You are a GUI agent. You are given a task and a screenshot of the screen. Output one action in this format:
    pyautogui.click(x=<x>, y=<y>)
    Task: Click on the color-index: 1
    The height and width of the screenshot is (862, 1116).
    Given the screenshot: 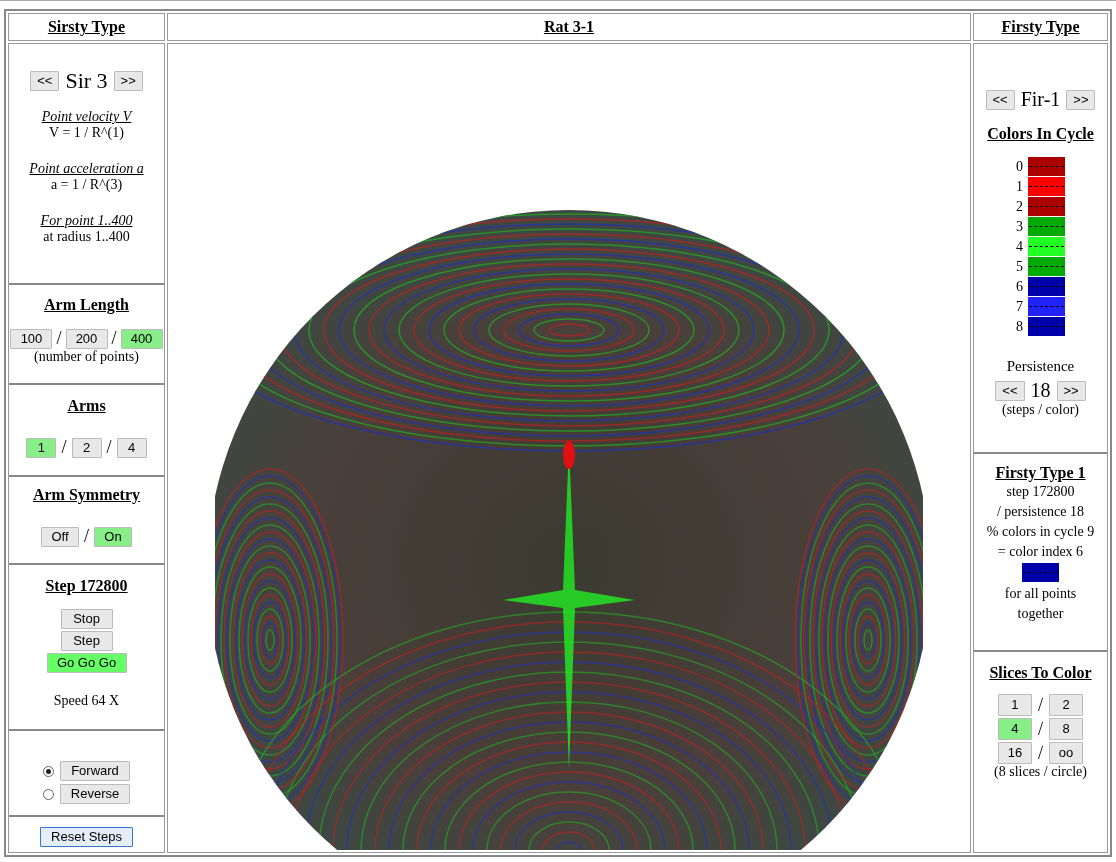 What is the action you would take?
    pyautogui.click(x=1020, y=187)
    